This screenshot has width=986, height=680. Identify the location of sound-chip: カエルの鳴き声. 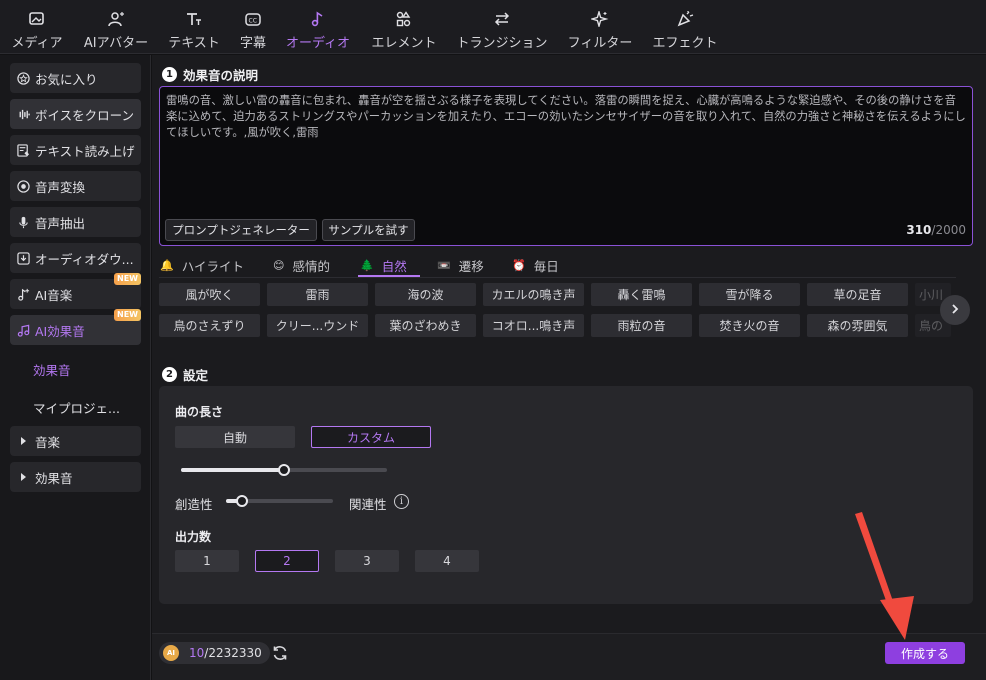
(533, 294).